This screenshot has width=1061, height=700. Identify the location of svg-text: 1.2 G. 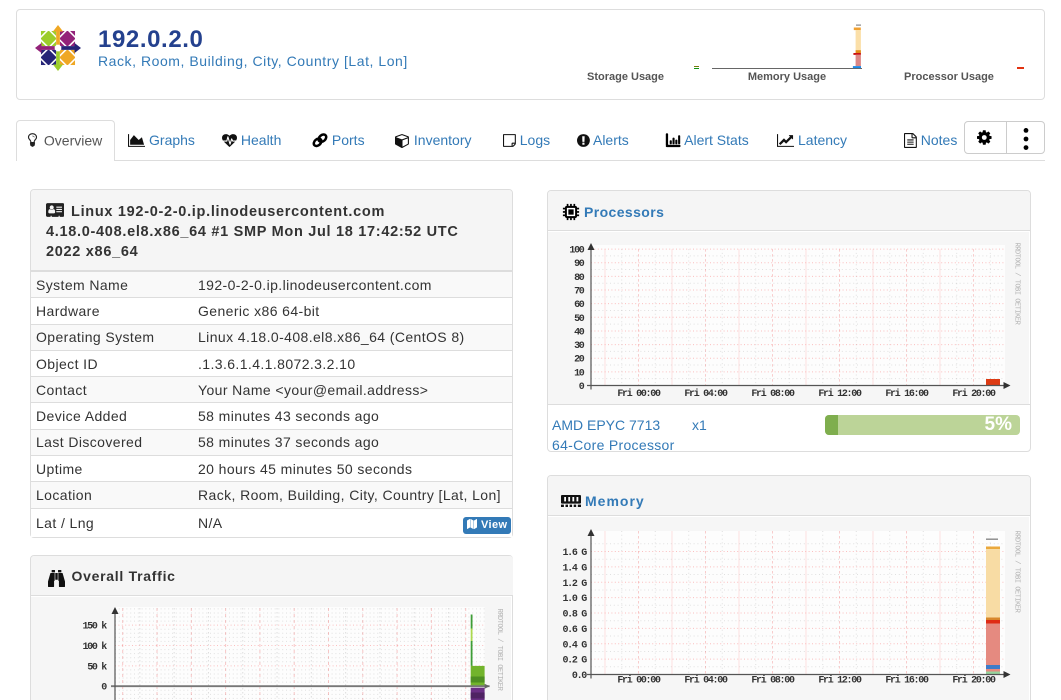
(574, 583).